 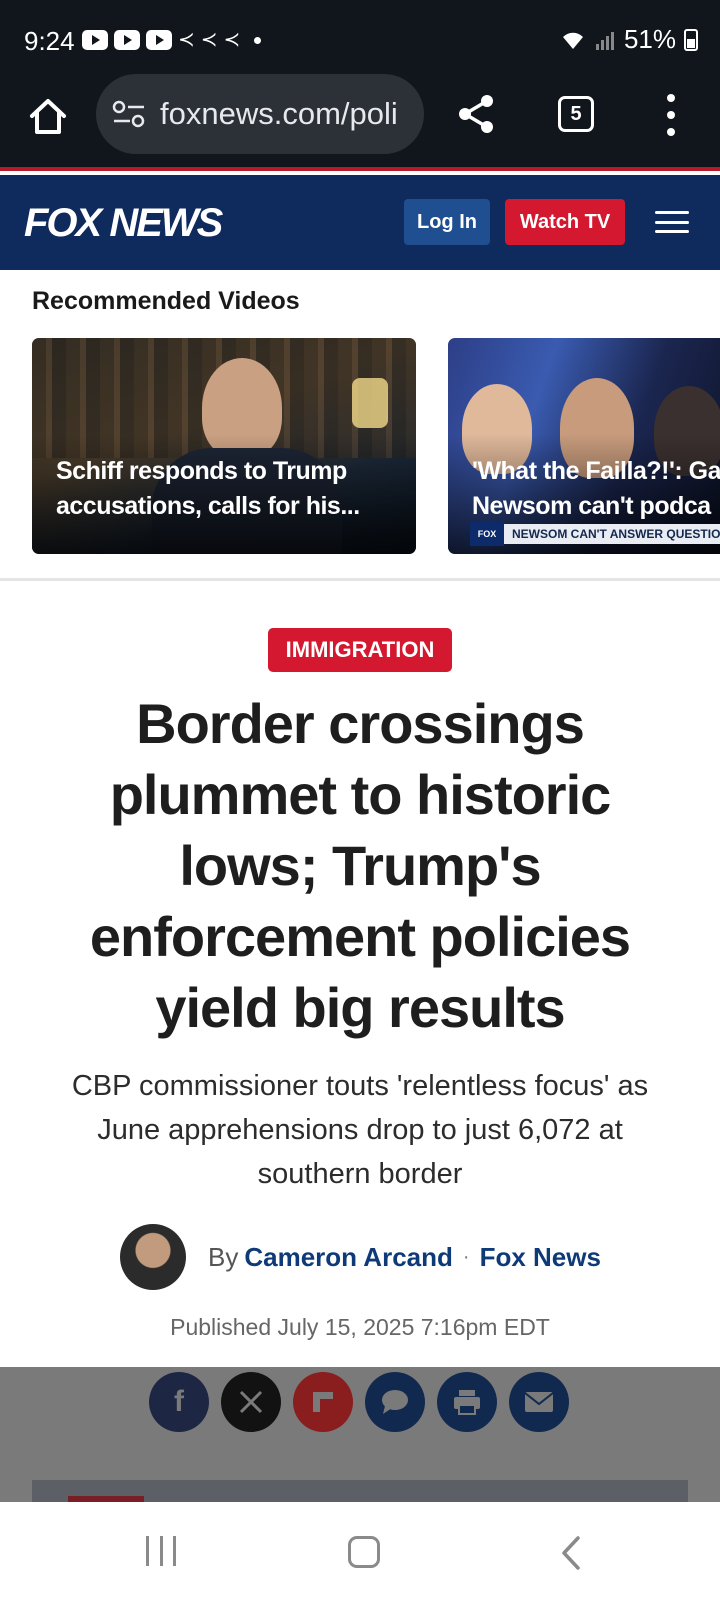 What do you see at coordinates (360, 650) in the screenshot?
I see `category-badge: IMMIGRATION` at bounding box center [360, 650].